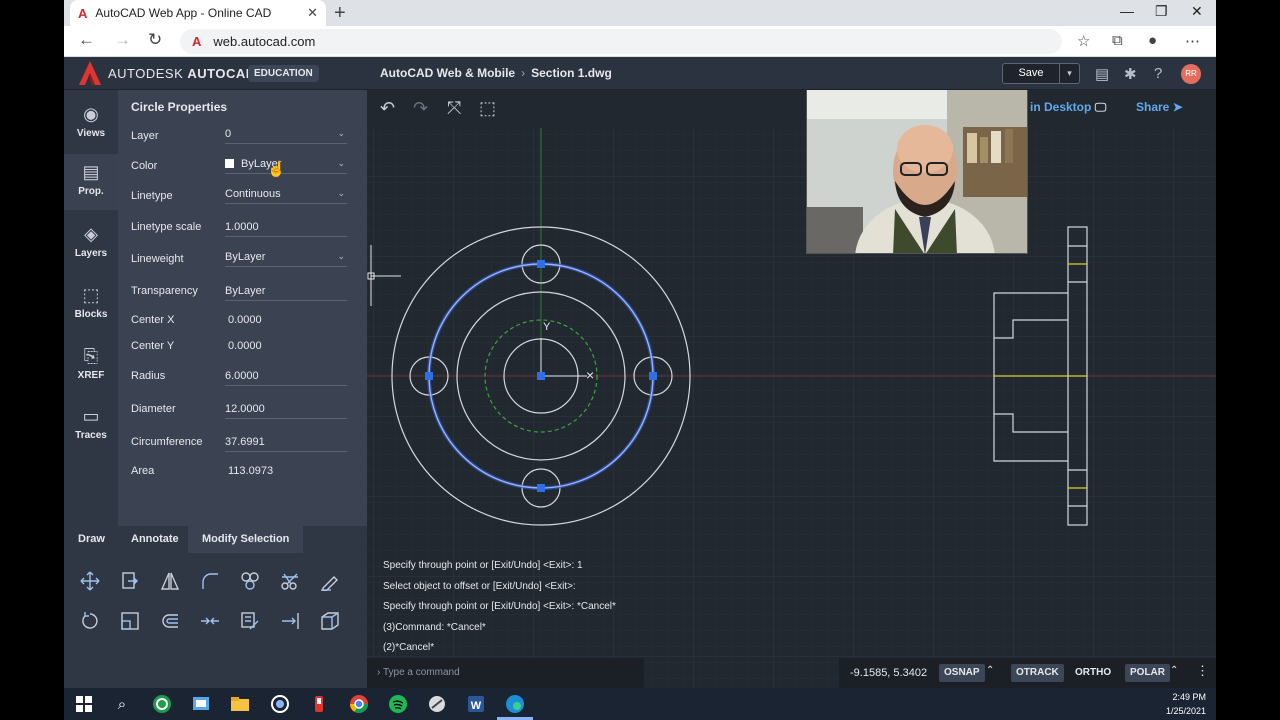  Describe the element at coordinates (91, 416) in the screenshot. I see `traces-icon: ▭` at that location.